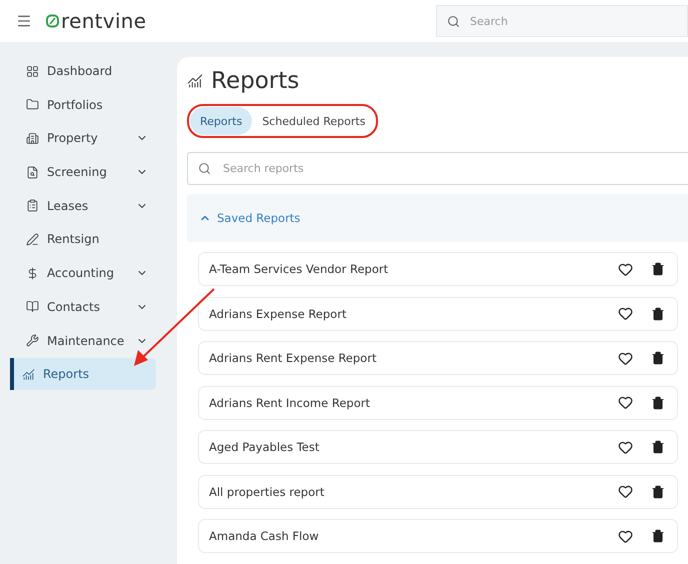  What do you see at coordinates (438, 313) in the screenshot?
I see `report-row: Adrians Expense Report` at bounding box center [438, 313].